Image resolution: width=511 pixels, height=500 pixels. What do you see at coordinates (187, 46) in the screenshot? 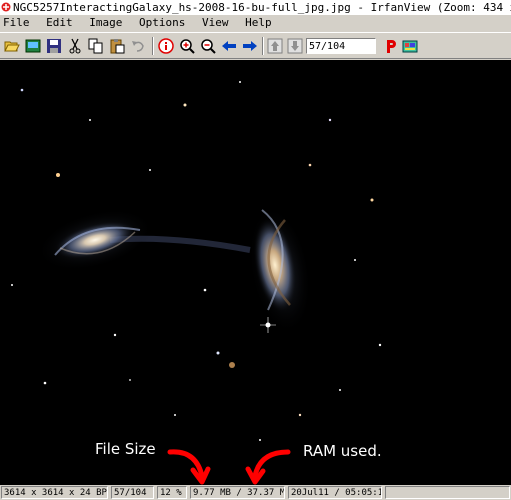
I see `zoom-in-icon` at bounding box center [187, 46].